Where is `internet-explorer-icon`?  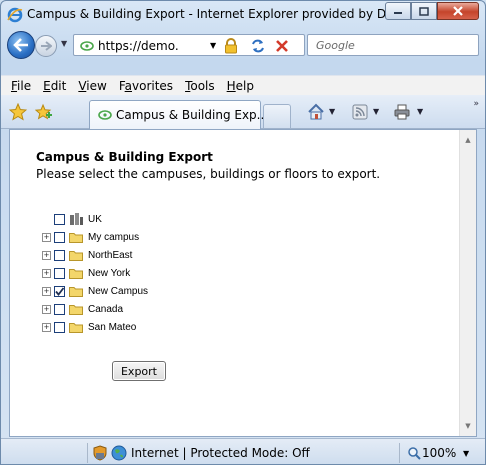 internet-explorer-icon is located at coordinates (15, 15).